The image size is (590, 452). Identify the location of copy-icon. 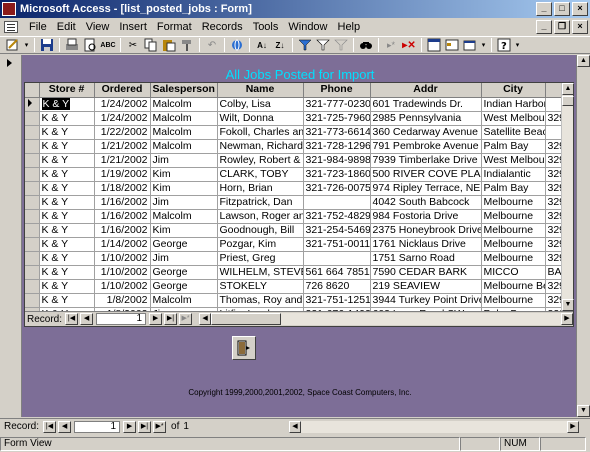
(151, 45).